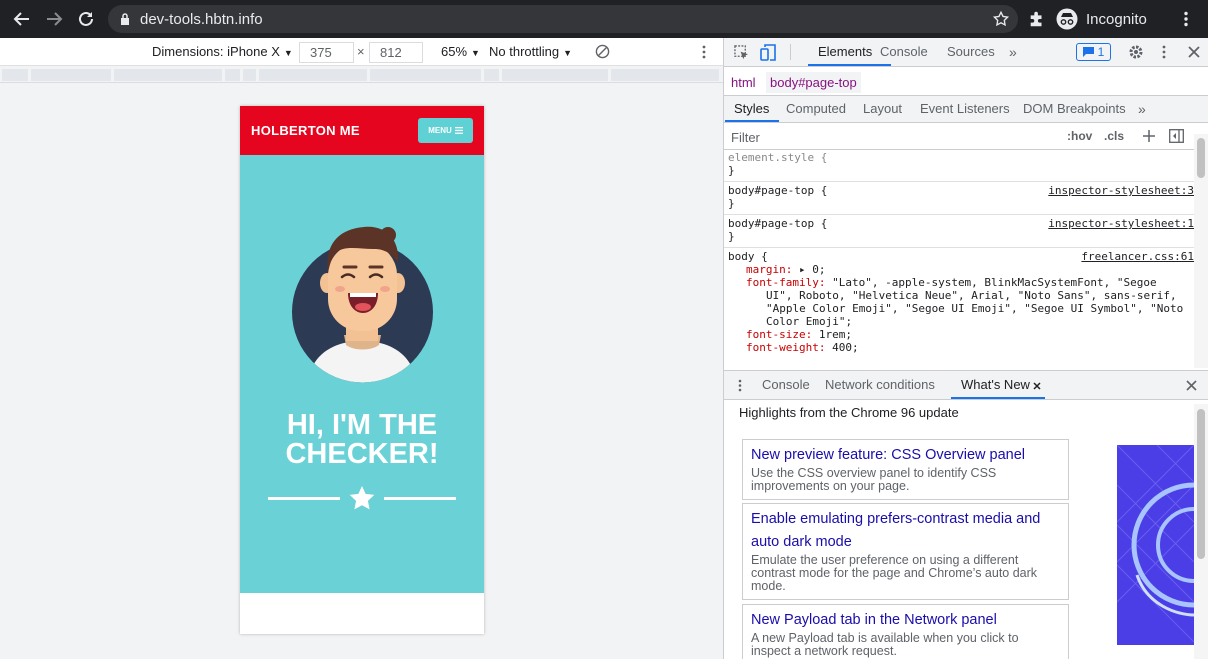 This screenshot has height=659, width=1208. Describe the element at coordinates (768, 586) in the screenshot. I see `card-description: mode.` at that location.